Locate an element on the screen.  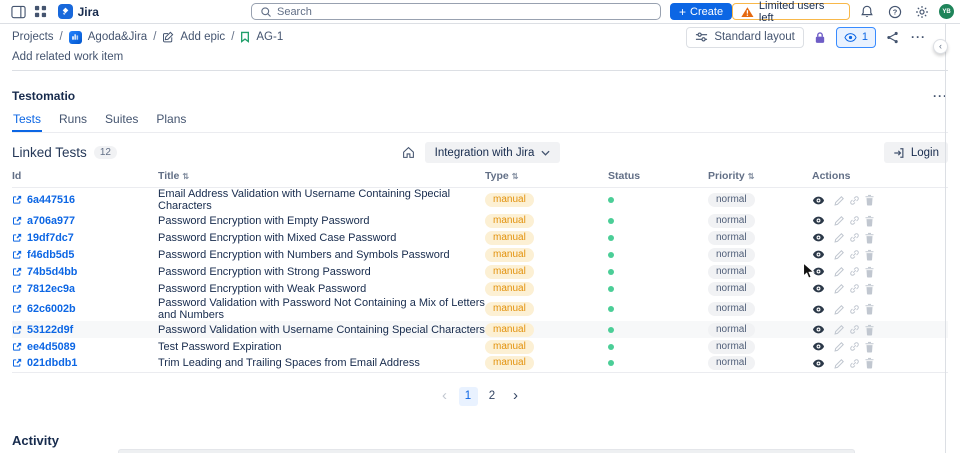
breadcrumb-issue: AG-1 is located at coordinates (269, 37).